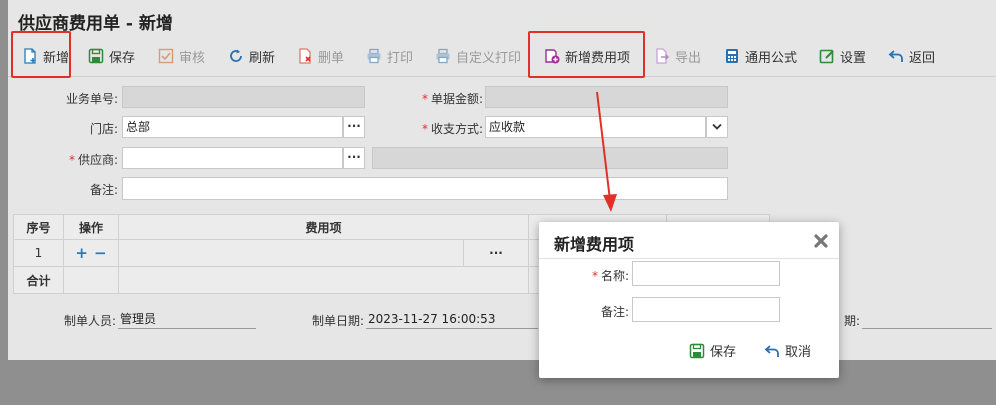  I want to click on delete-label: 删单, so click(331, 58).